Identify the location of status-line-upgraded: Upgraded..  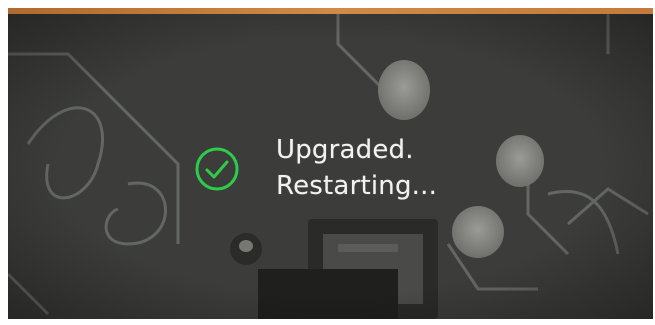
(345, 150).